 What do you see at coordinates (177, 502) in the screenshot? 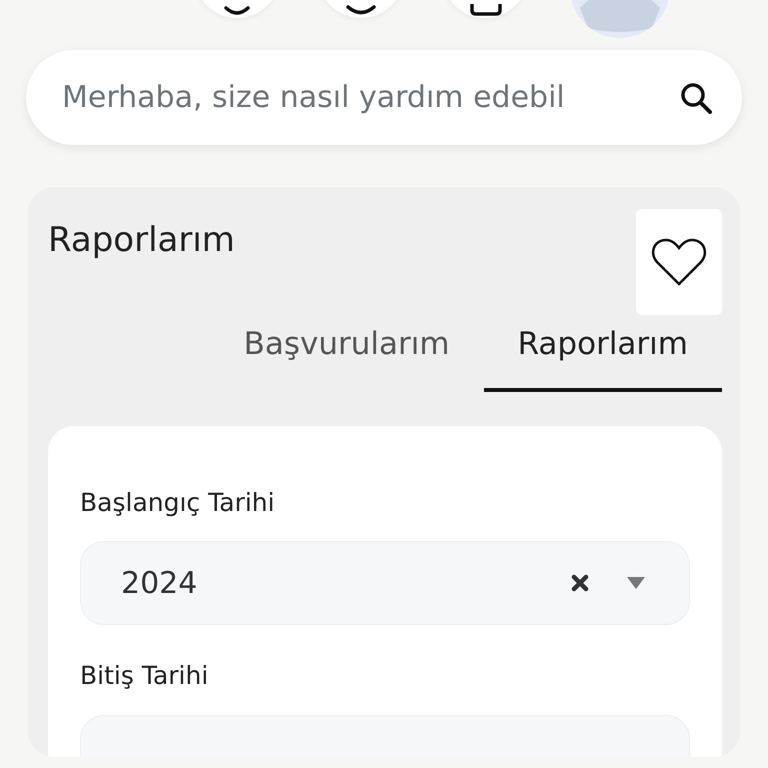
I see `field-label: Başlangıç Tarihi` at bounding box center [177, 502].